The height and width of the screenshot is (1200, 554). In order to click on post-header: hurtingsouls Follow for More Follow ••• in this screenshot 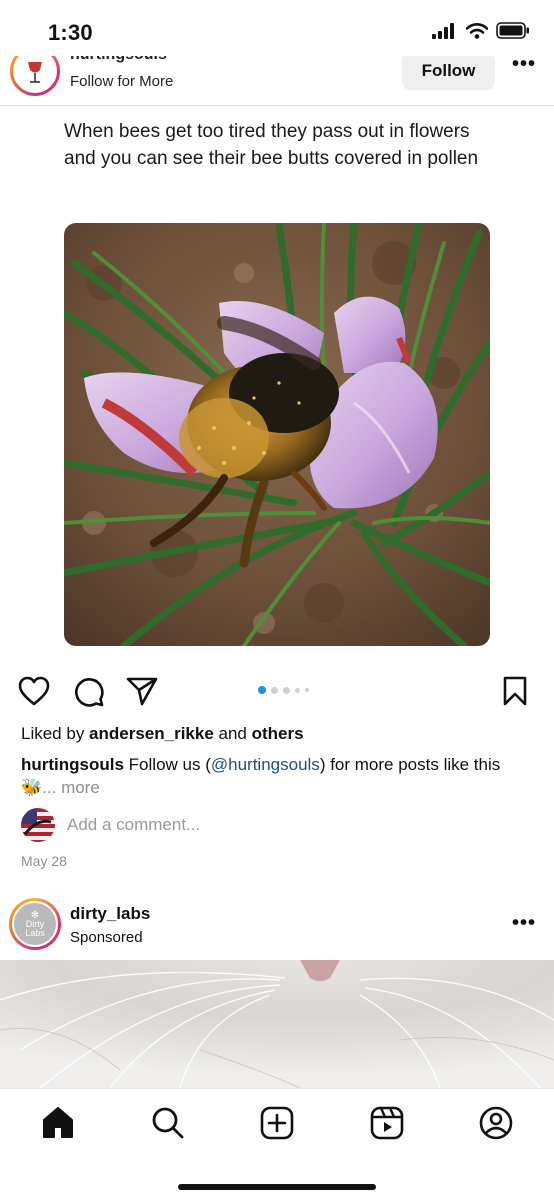, I will do `click(277, 81)`.